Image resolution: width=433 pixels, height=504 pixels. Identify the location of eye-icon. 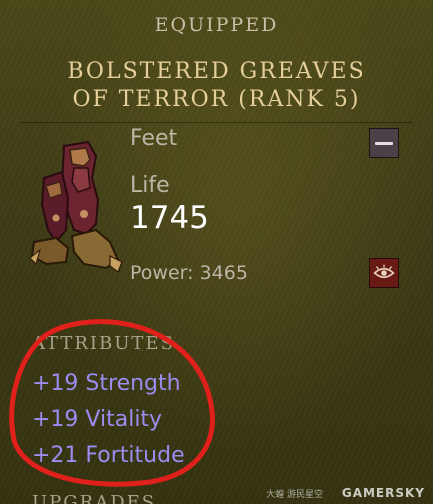
(384, 273).